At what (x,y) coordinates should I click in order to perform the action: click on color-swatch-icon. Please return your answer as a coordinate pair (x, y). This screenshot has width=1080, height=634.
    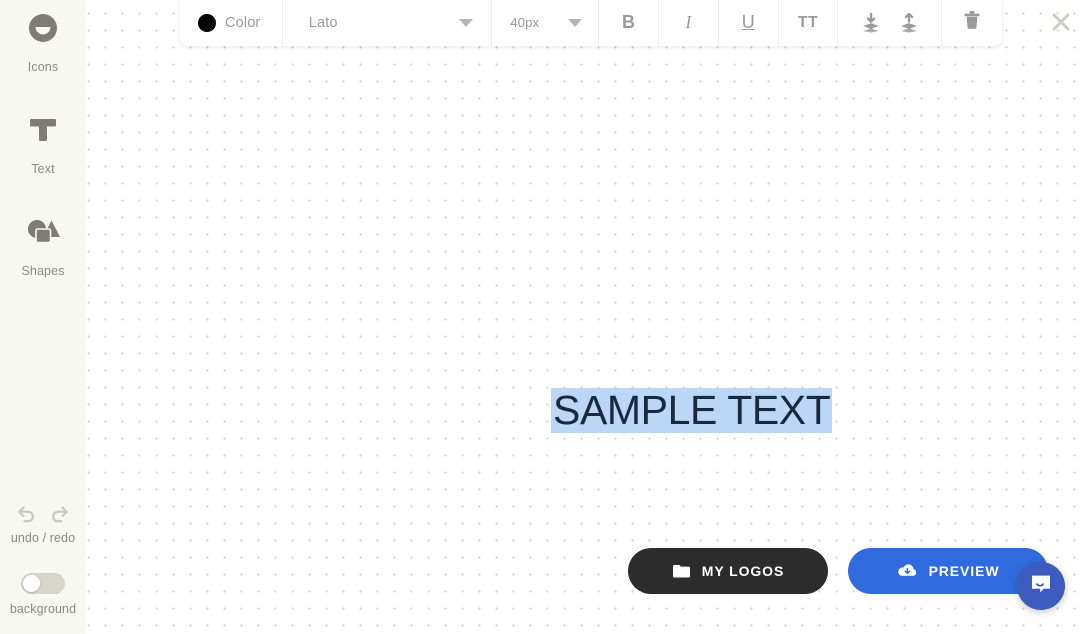
    Looking at the image, I should click on (207, 22).